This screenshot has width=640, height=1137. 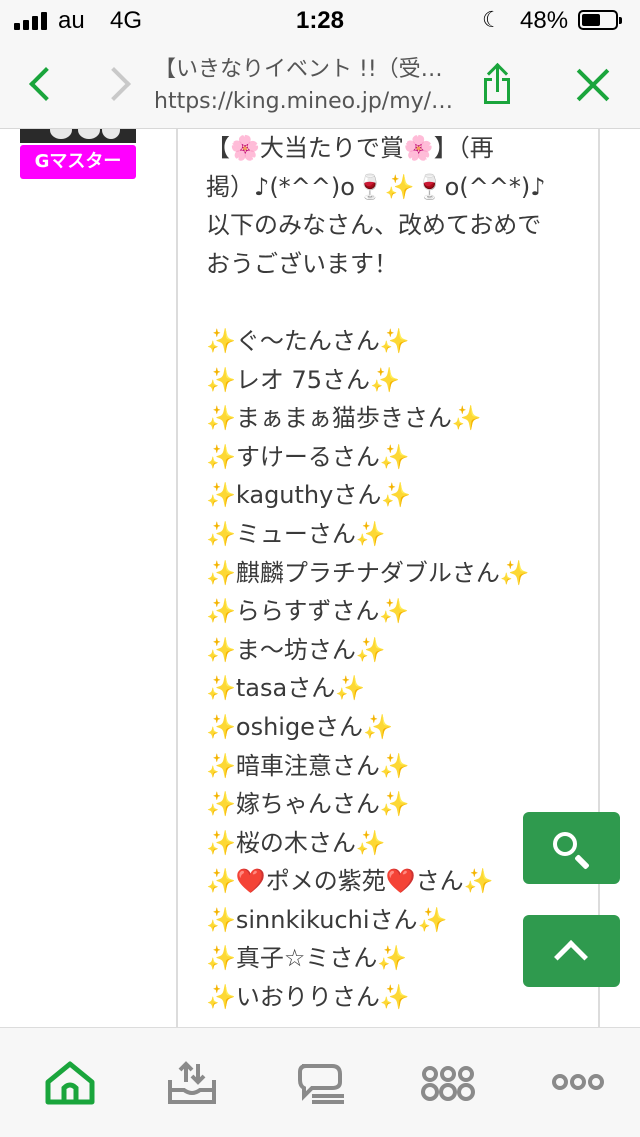 I want to click on winner-line: ✨ららすずさん✨, so click(x=308, y=611).